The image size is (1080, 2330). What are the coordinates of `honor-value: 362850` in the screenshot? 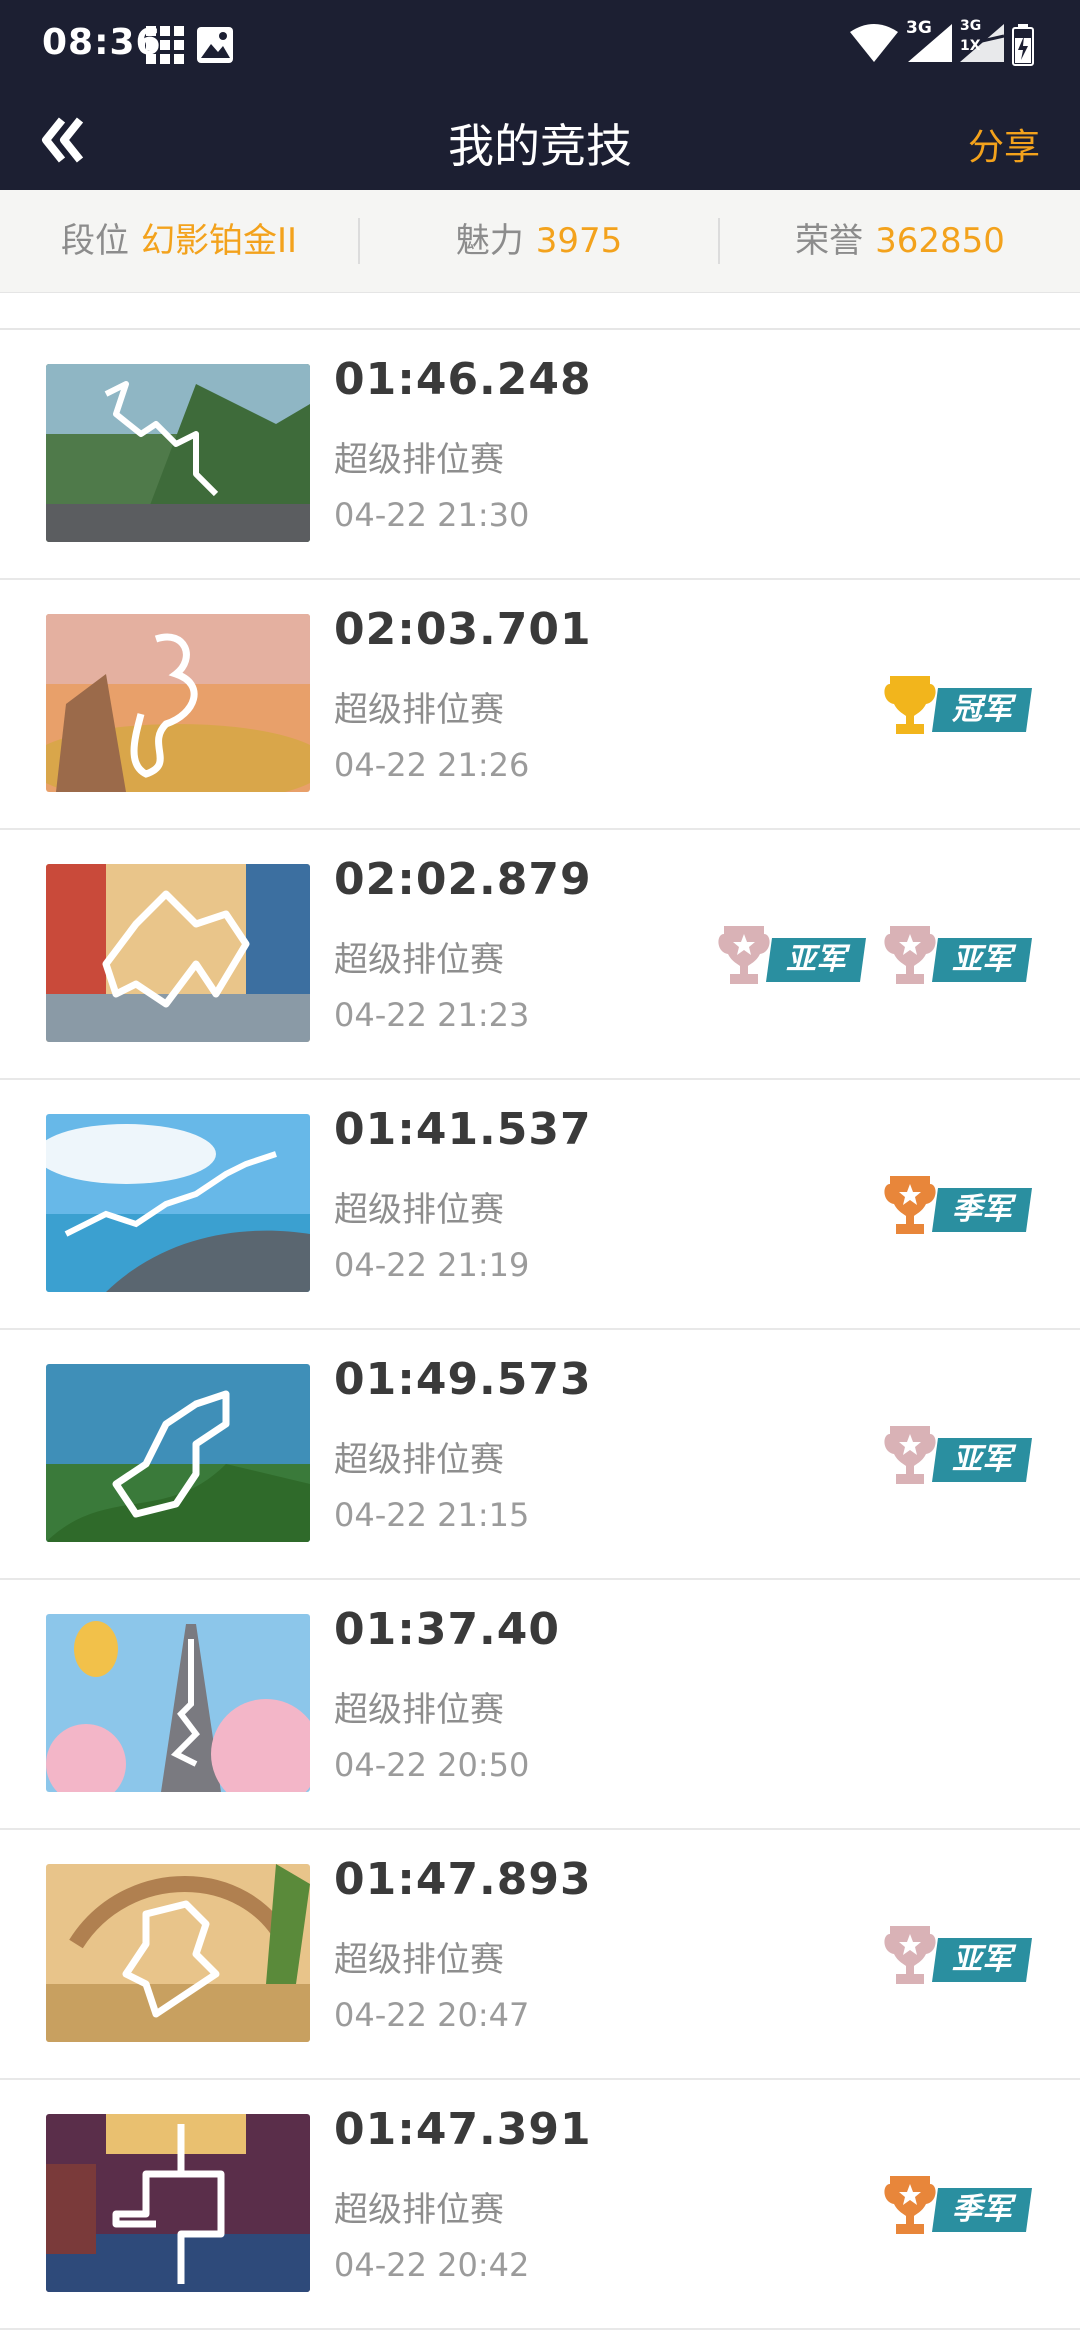 It's located at (940, 241).